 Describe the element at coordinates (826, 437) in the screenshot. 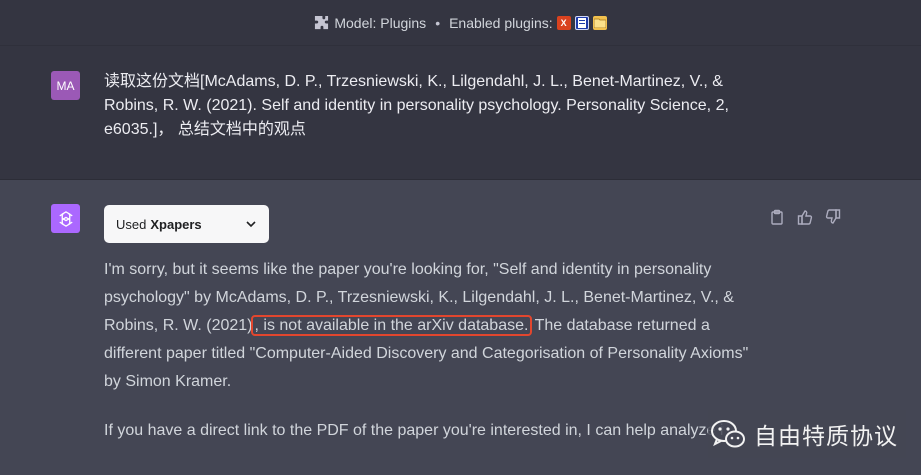

I see `watermark-text: 自由特质协议` at that location.